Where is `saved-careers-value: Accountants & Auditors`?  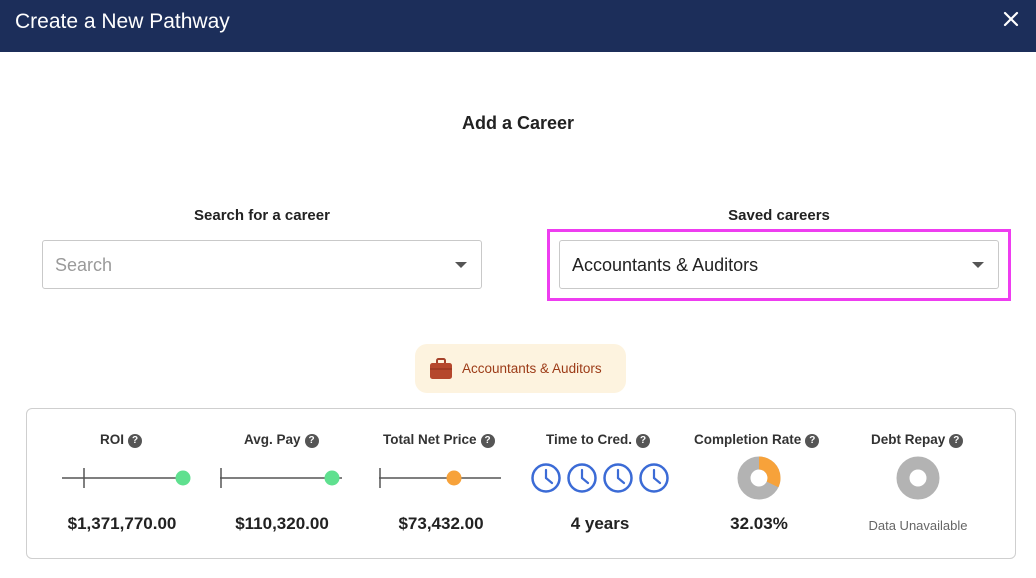 saved-careers-value: Accountants & Auditors is located at coordinates (665, 265).